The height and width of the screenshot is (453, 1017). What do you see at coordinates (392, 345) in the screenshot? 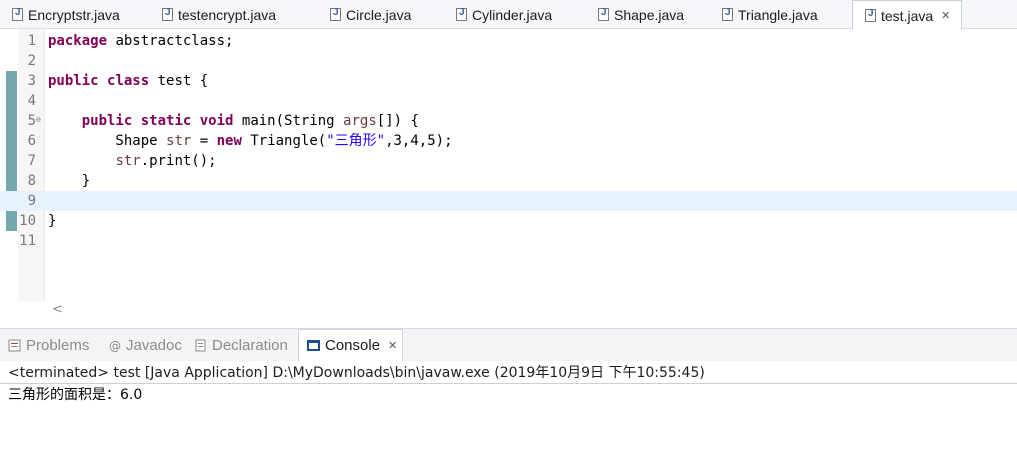
I see `close-view-icon: ✕` at bounding box center [392, 345].